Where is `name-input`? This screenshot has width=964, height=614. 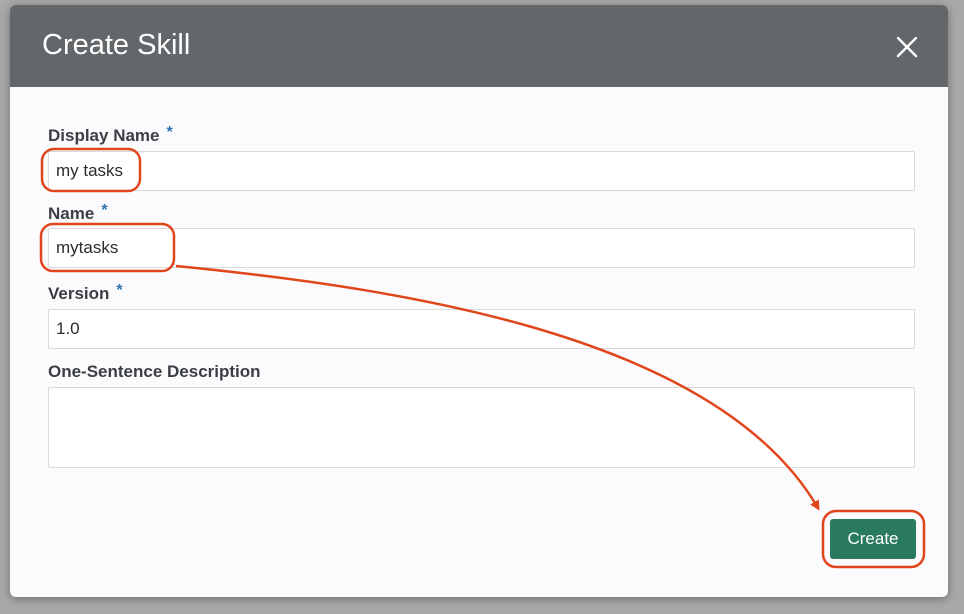 name-input is located at coordinates (481, 248).